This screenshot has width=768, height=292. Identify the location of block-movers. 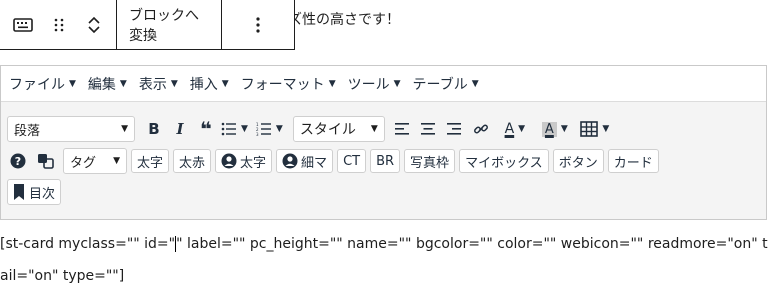
(94, 25).